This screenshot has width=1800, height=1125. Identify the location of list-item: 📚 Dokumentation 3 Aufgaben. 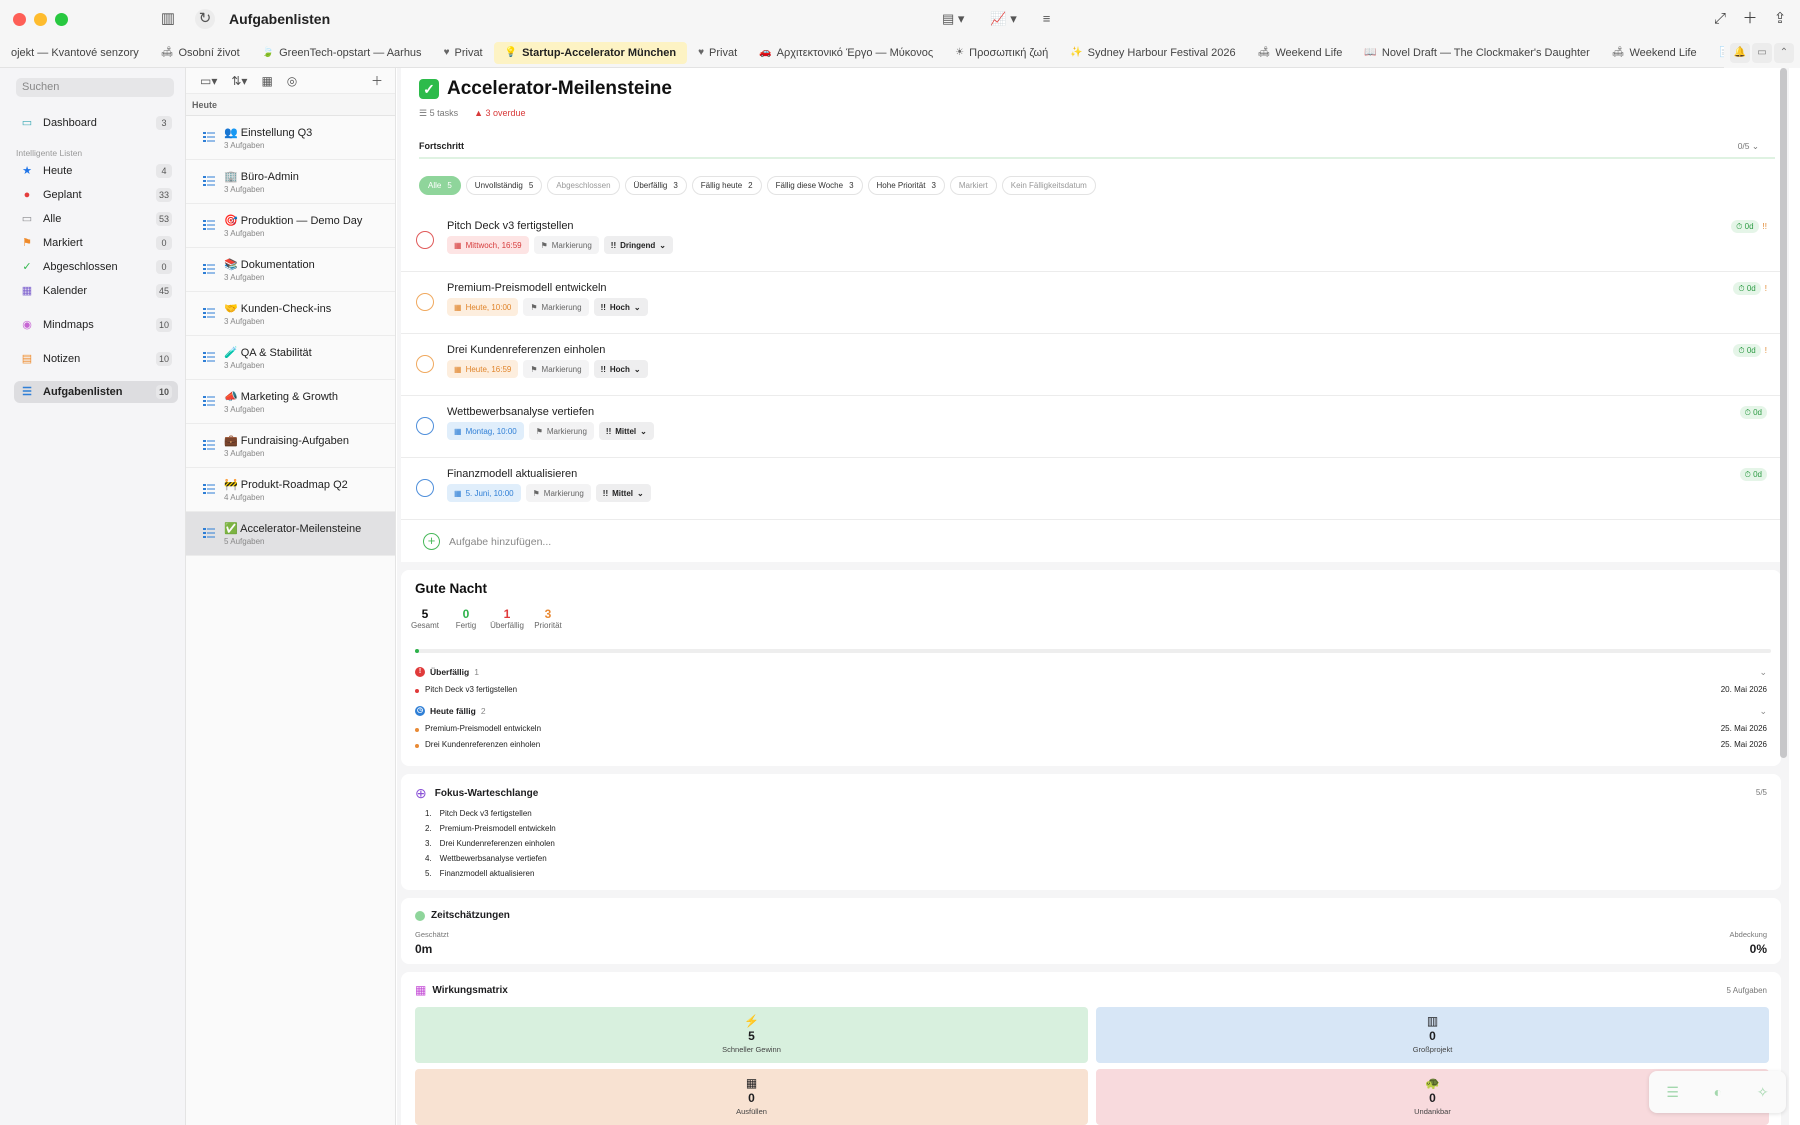
(290, 270).